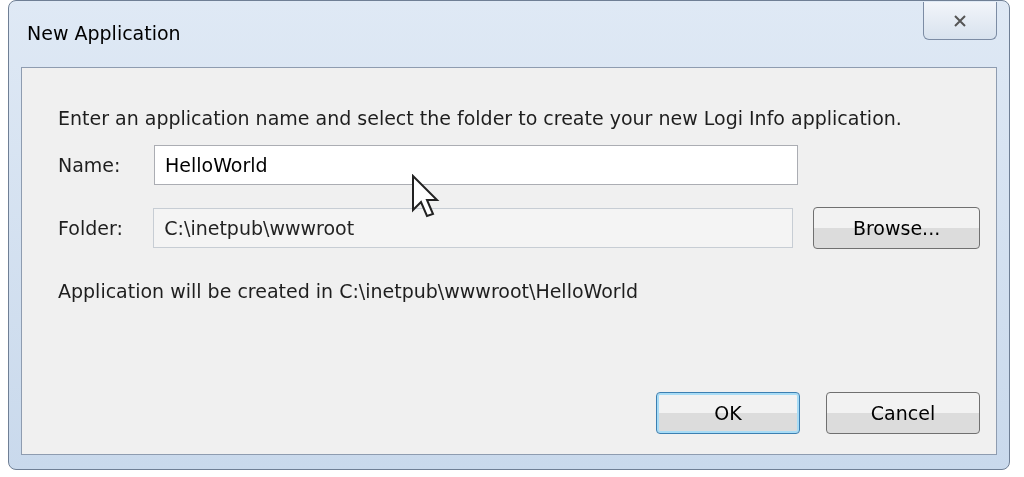 The width and height of the screenshot is (1024, 477). Describe the element at coordinates (476, 164) in the screenshot. I see `text-field: HelloWorld` at that location.